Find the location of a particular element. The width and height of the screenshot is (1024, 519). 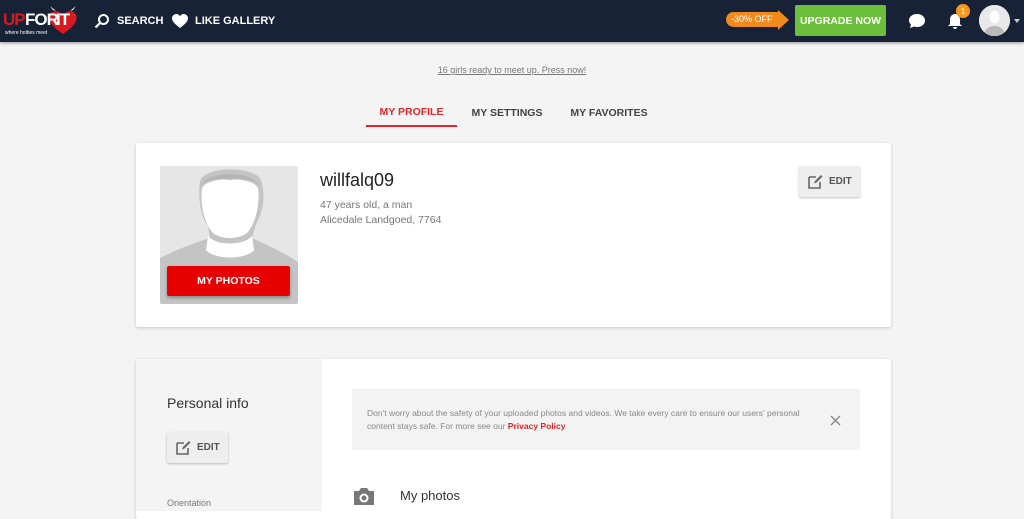

close-notice-button is located at coordinates (835, 422).